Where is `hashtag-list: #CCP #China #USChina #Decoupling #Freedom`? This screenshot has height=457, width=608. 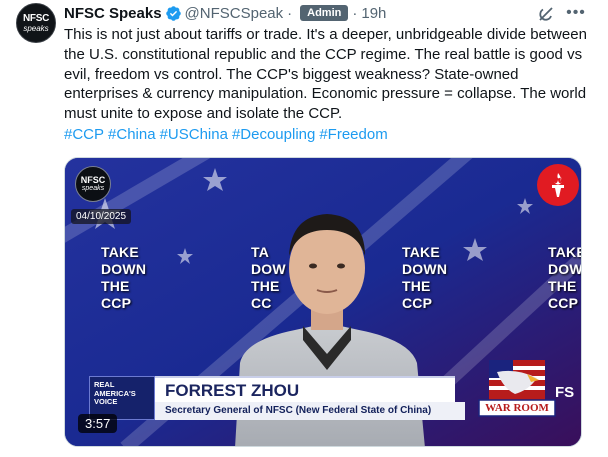 hashtag-list: #CCP #China #USChina #Decoupling #Freedom is located at coordinates (228, 135).